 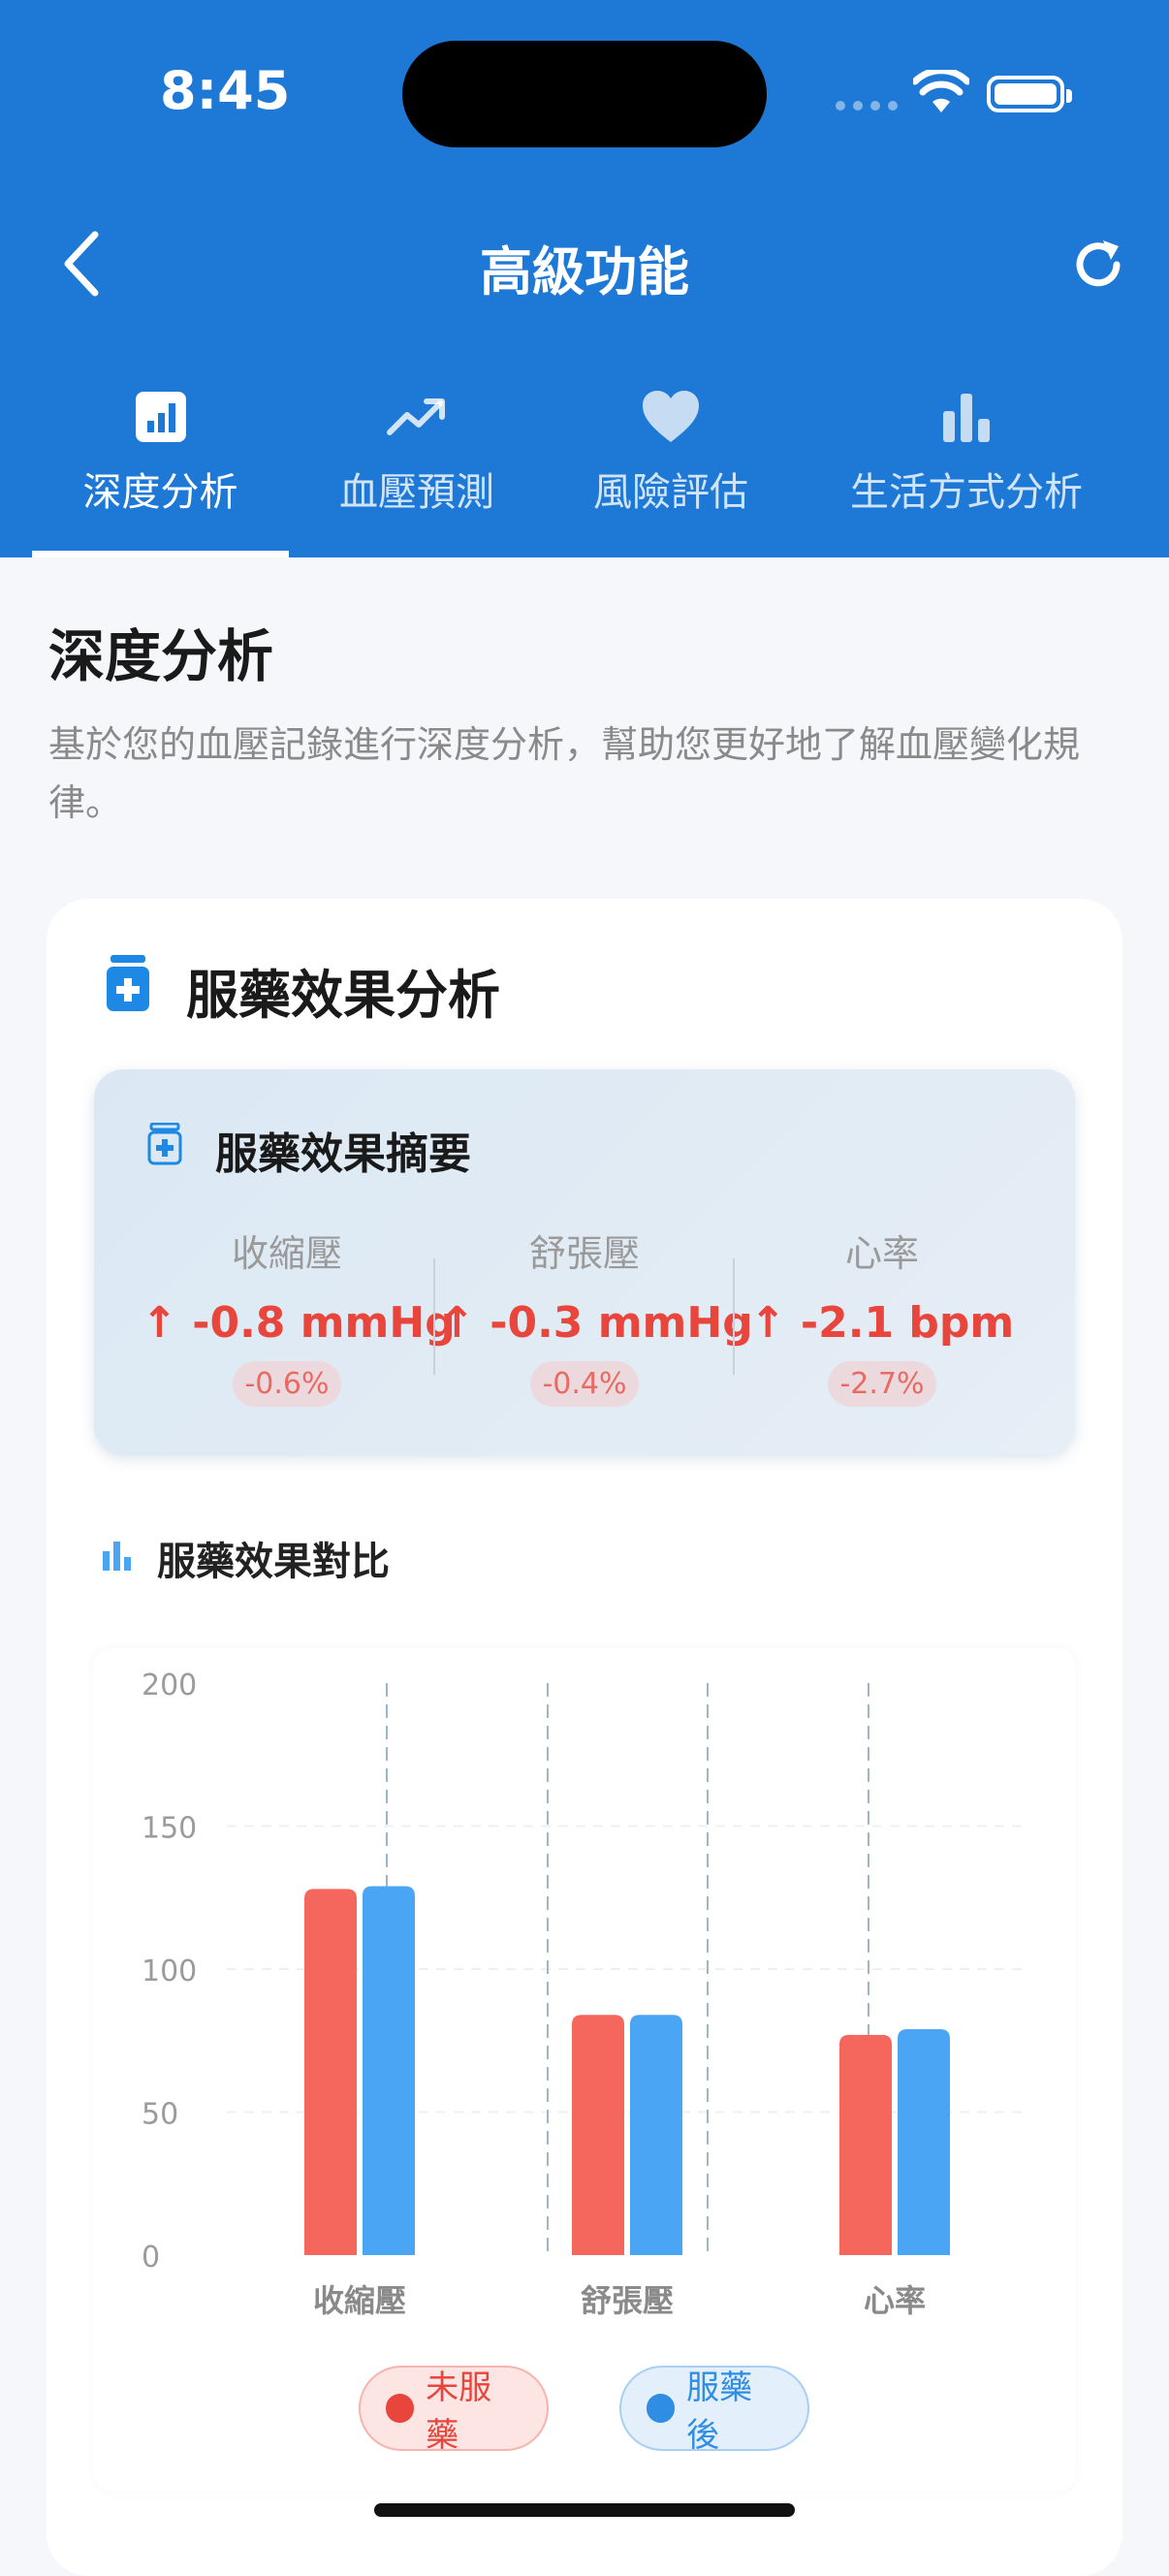 I want to click on tab-bp-prediction: 血壓預測, so click(x=417, y=470).